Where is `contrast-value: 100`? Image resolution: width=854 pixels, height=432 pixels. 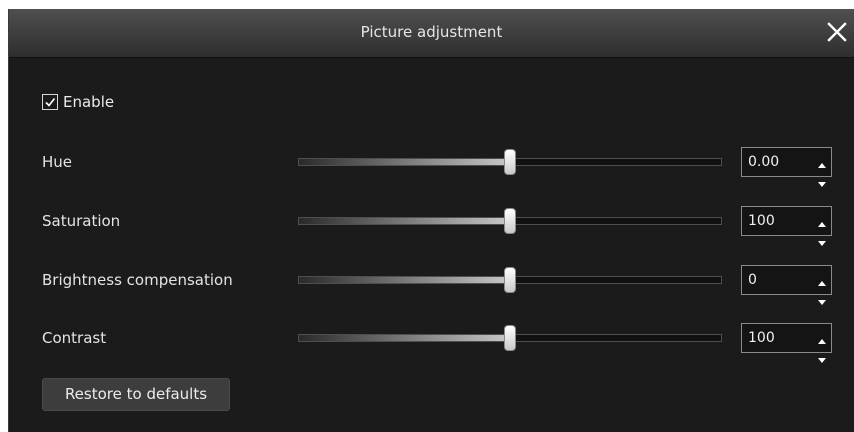 contrast-value: 100 is located at coordinates (761, 338).